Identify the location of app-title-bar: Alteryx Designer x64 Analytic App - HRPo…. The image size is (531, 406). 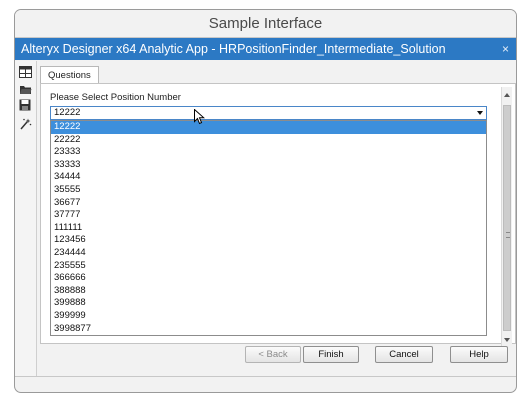
(265, 49).